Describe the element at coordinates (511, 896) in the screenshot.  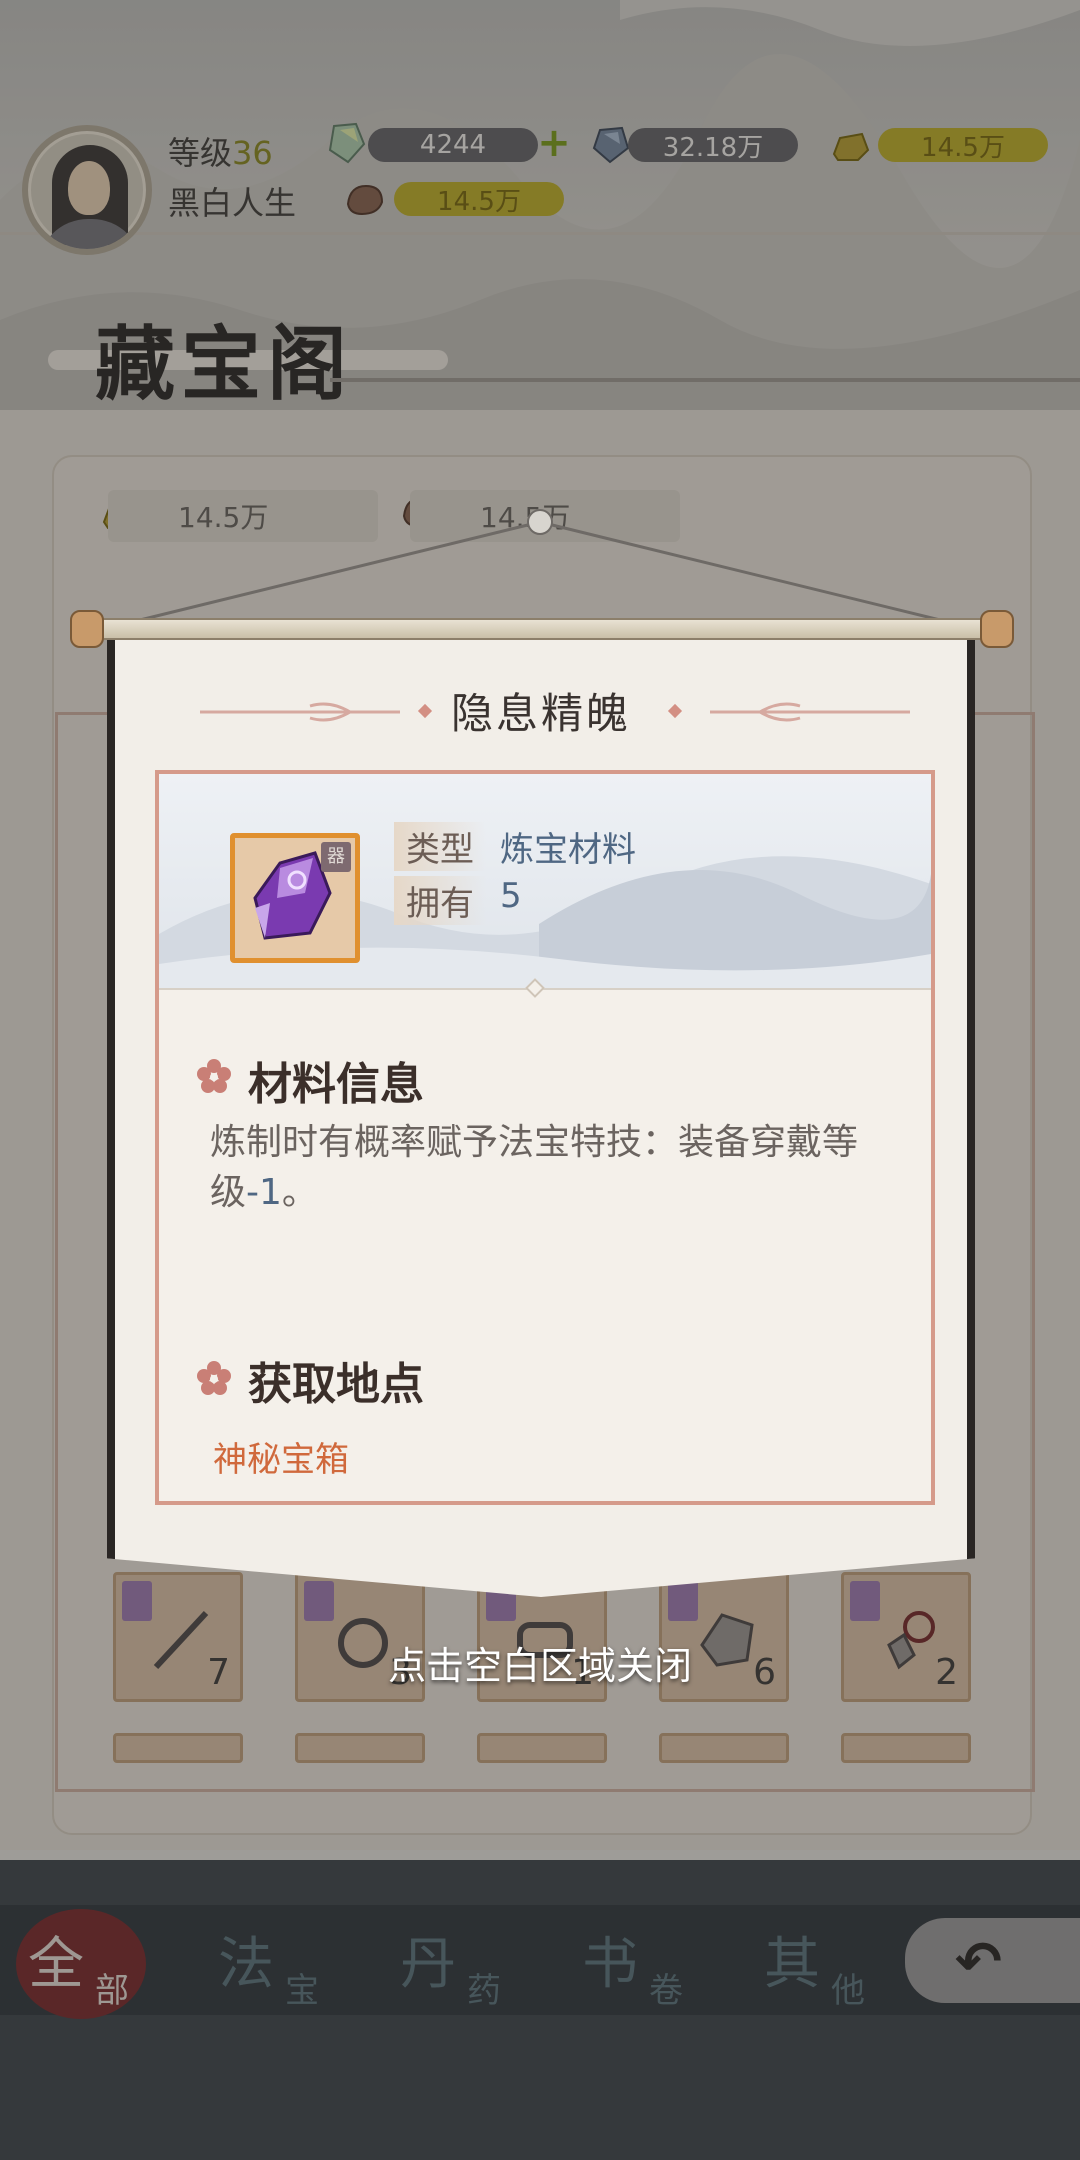
I see `own-value: 5` at that location.